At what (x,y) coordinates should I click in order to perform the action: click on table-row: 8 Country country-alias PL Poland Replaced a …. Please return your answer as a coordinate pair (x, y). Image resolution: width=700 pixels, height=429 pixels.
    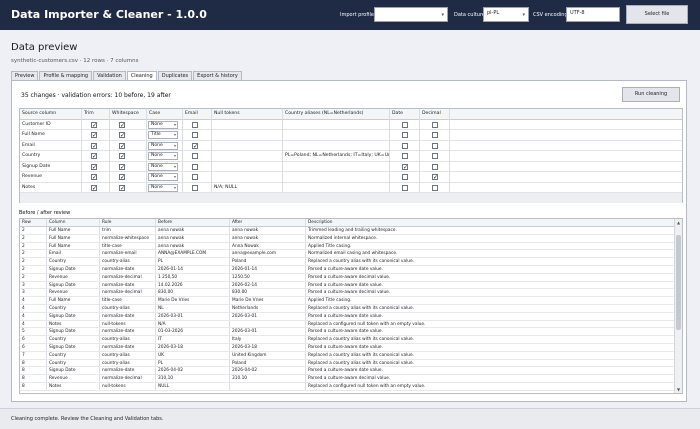
    Looking at the image, I should click on (347, 363).